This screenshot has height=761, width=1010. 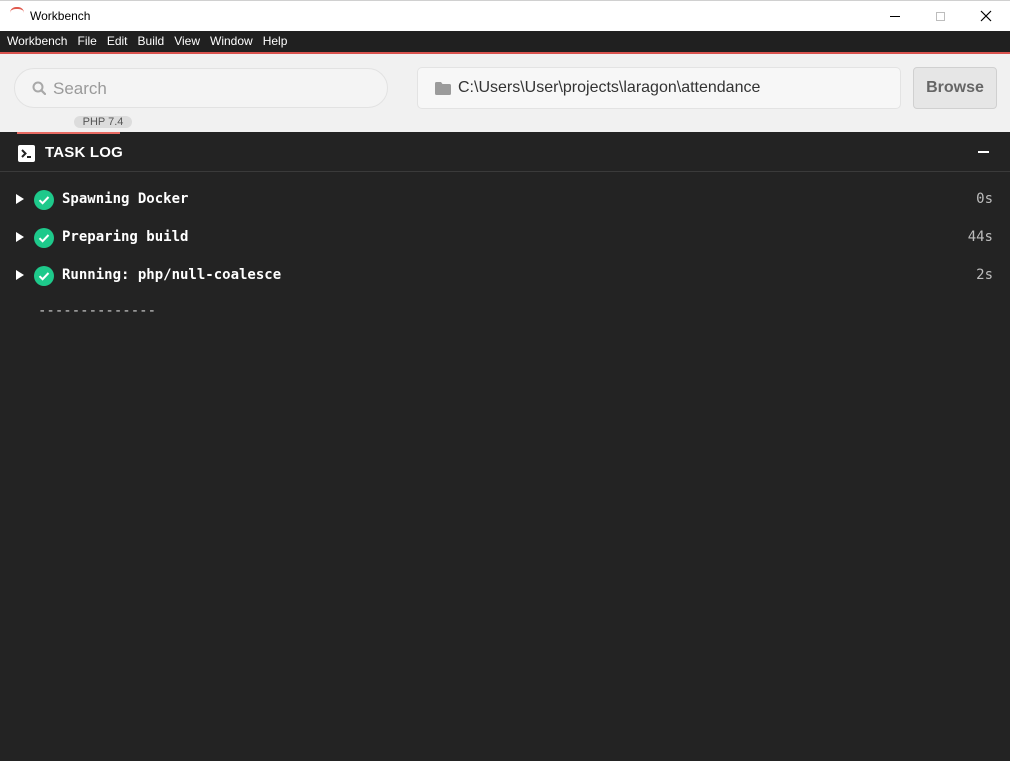 What do you see at coordinates (86, 41) in the screenshot?
I see `menu-file: File` at bounding box center [86, 41].